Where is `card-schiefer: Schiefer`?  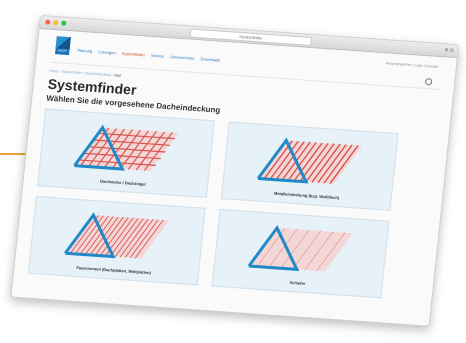
card-schiefer: Schiefer is located at coordinates (300, 253).